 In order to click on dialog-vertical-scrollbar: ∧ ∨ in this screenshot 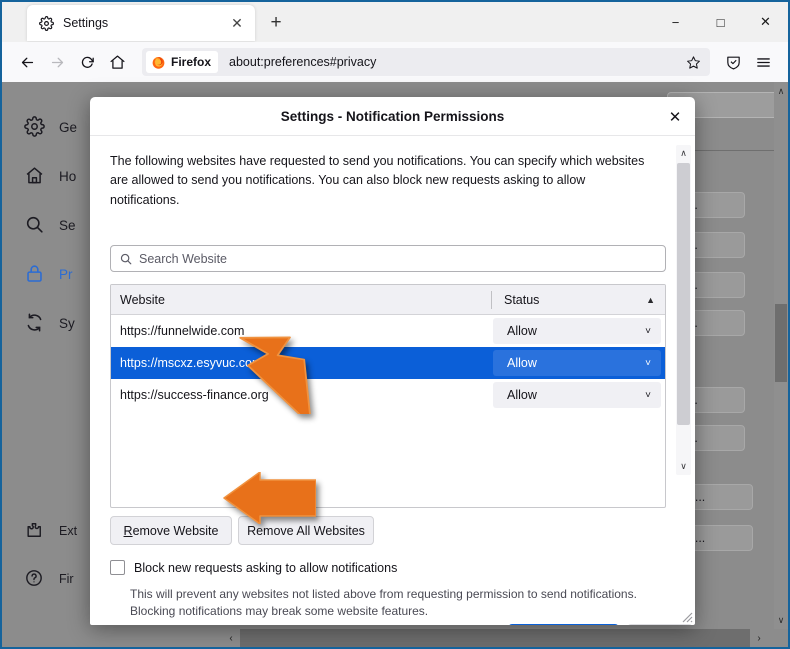, I will do `click(683, 310)`.